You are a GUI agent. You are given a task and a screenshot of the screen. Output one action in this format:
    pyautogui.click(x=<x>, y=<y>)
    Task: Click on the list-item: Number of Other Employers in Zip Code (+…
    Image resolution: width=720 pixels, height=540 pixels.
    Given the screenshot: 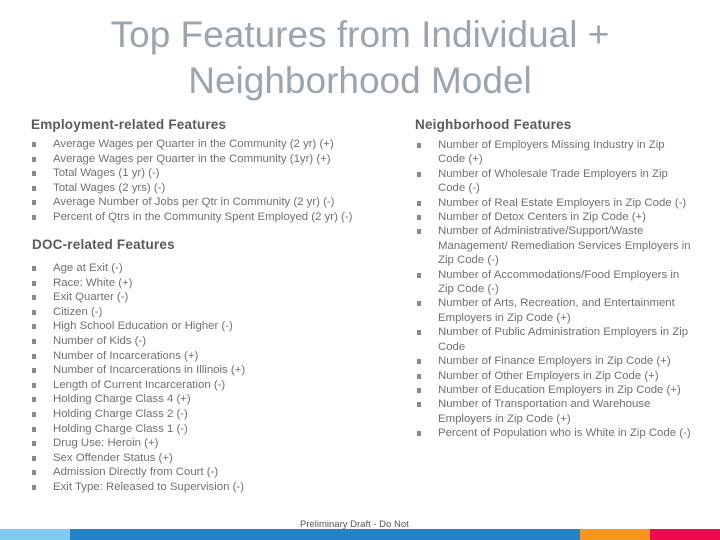 What is the action you would take?
    pyautogui.click(x=554, y=376)
    